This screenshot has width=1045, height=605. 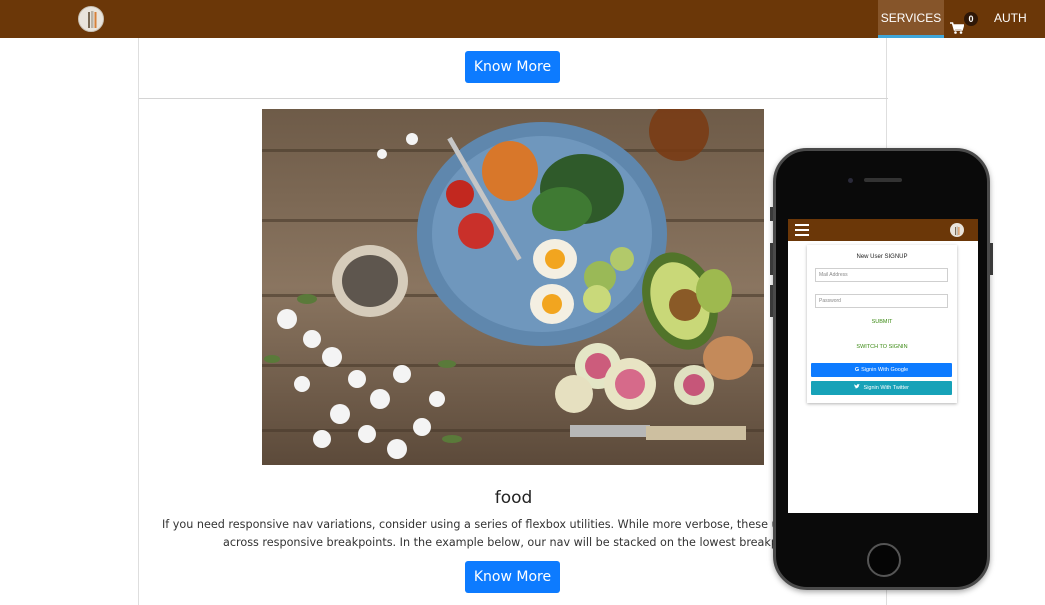 What do you see at coordinates (883, 230) in the screenshot?
I see `mobile-navbar` at bounding box center [883, 230].